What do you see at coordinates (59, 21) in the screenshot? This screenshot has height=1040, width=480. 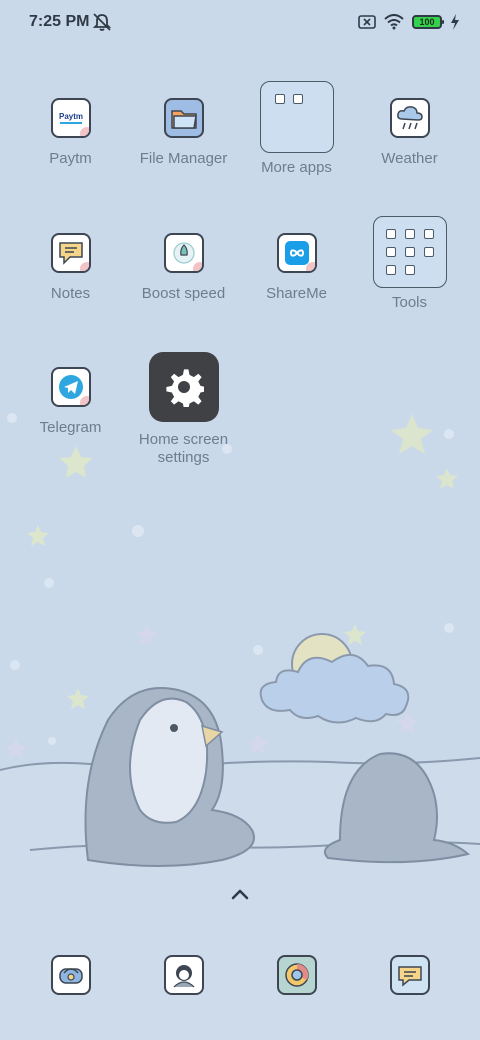 I see `status-time: 7:25 PM` at bounding box center [59, 21].